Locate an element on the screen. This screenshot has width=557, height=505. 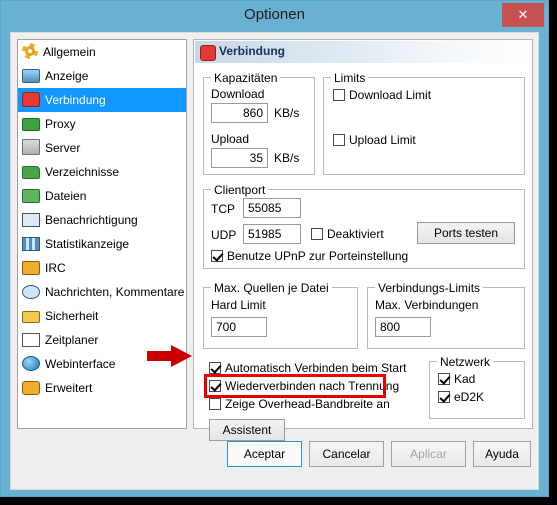
sidebar-item-label: Sicherheit is located at coordinates (72, 316).